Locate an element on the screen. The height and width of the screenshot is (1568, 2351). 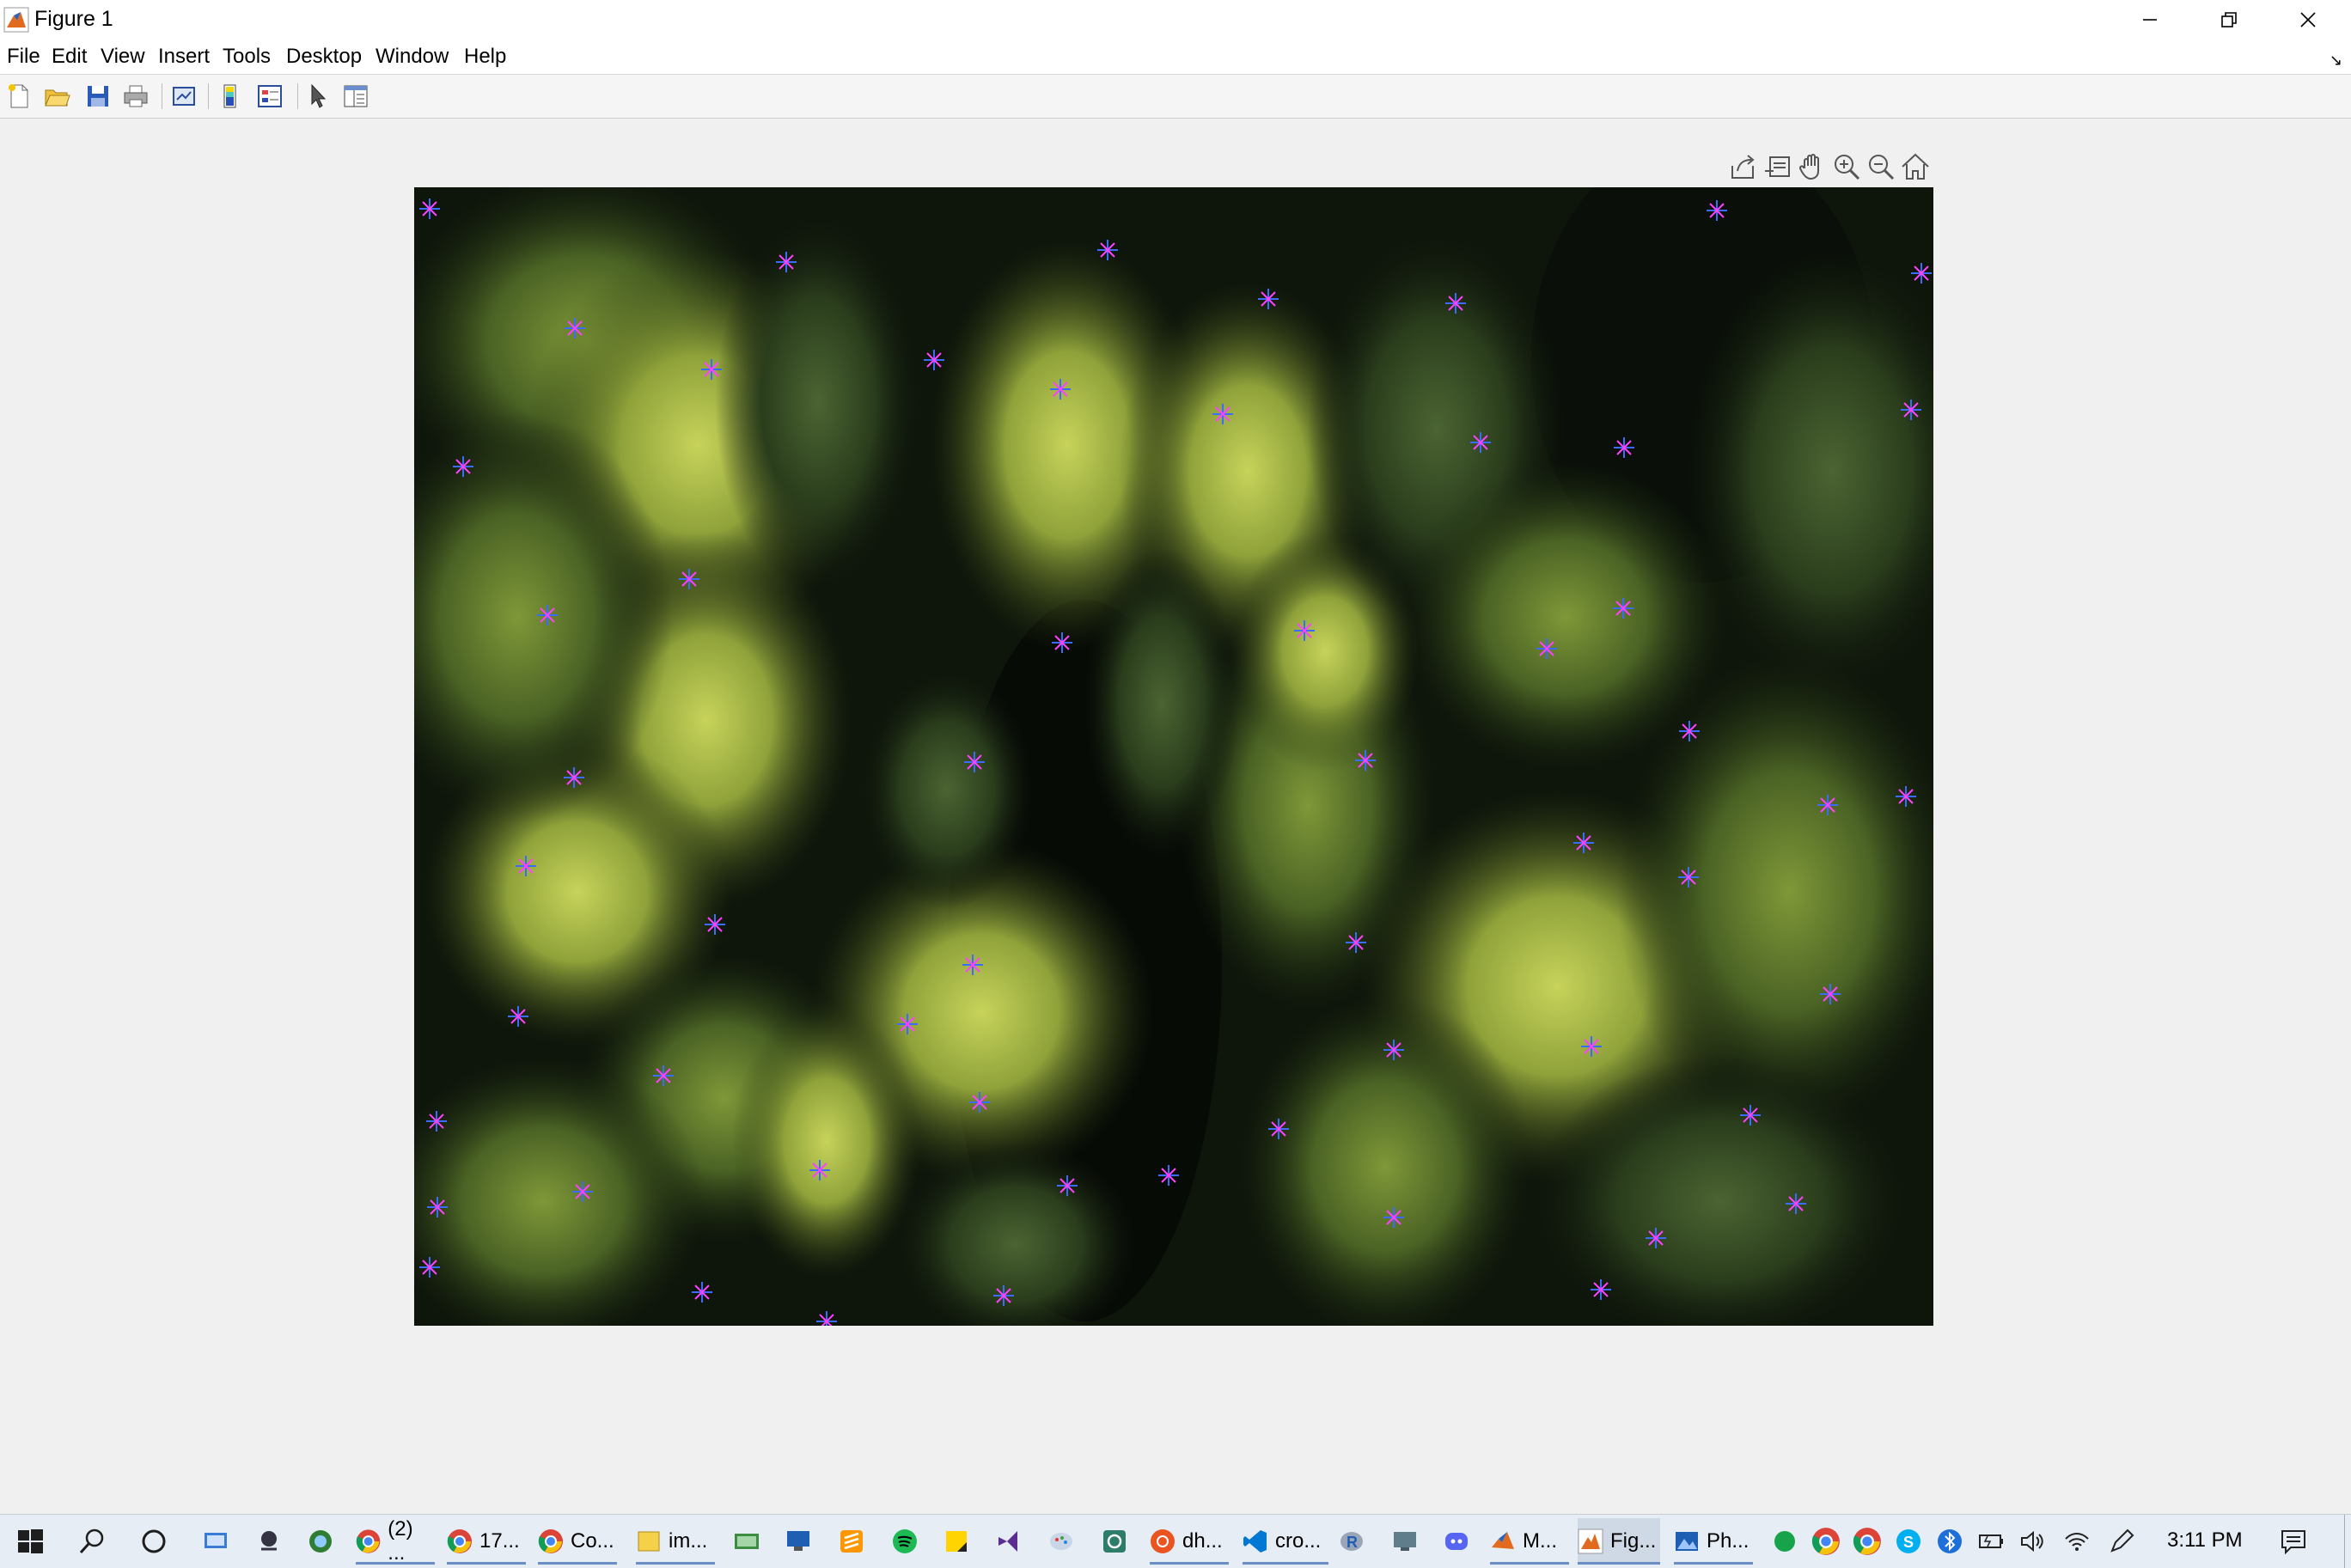
menu-help: Help is located at coordinates (485, 57).